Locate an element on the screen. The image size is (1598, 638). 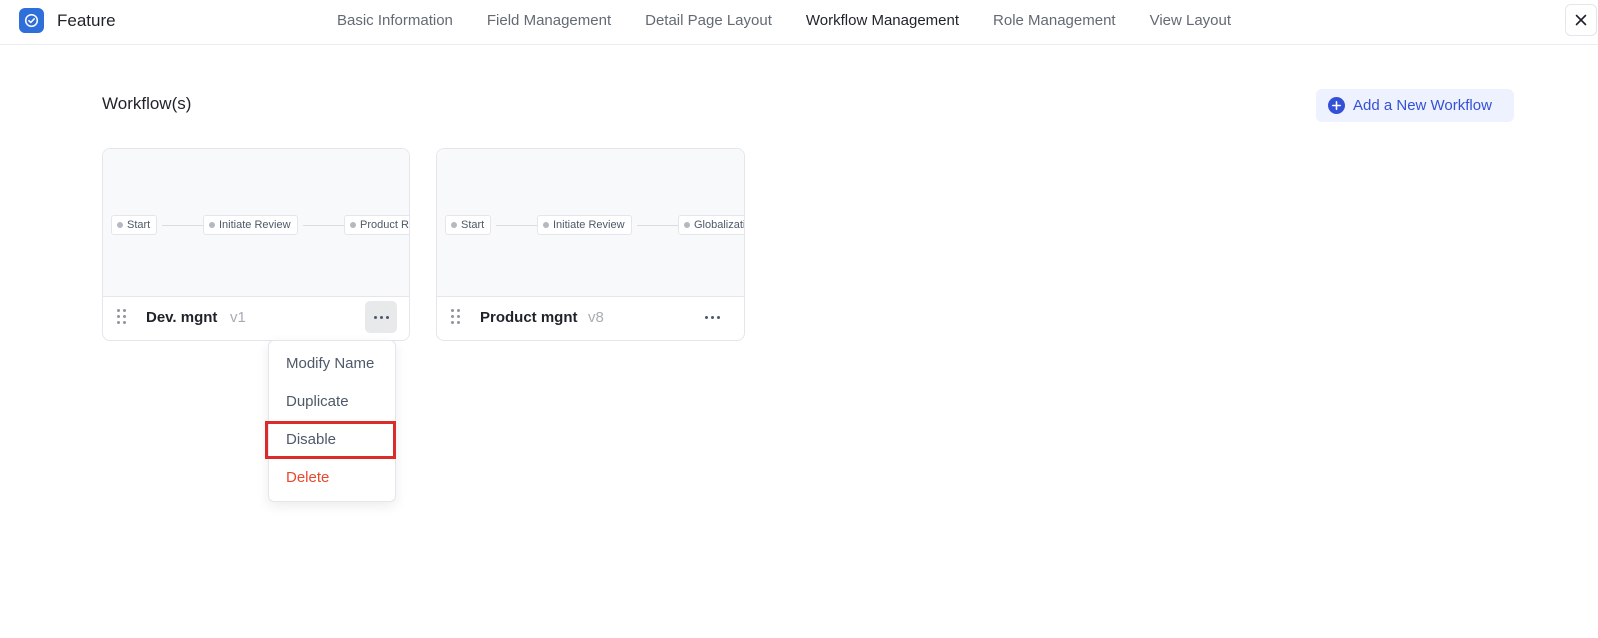
workflow-name: Product mgnt is located at coordinates (529, 317).